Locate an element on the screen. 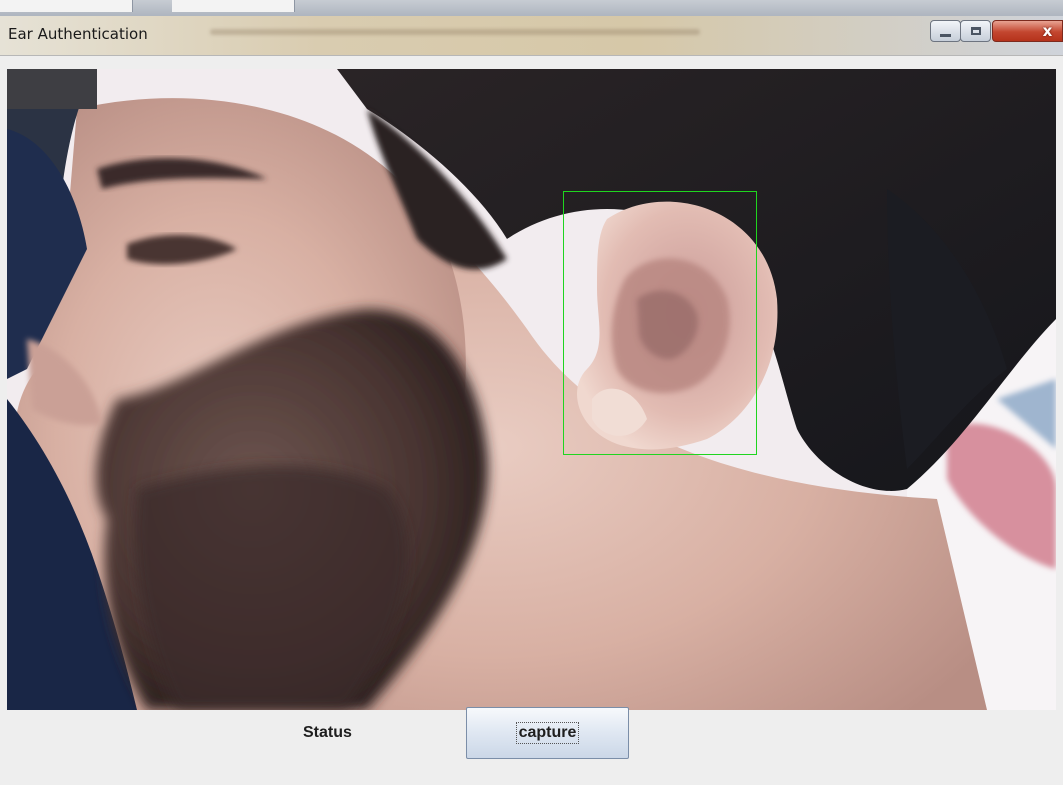 This screenshot has height=785, width=1063. capture-button: capture is located at coordinates (547, 733).